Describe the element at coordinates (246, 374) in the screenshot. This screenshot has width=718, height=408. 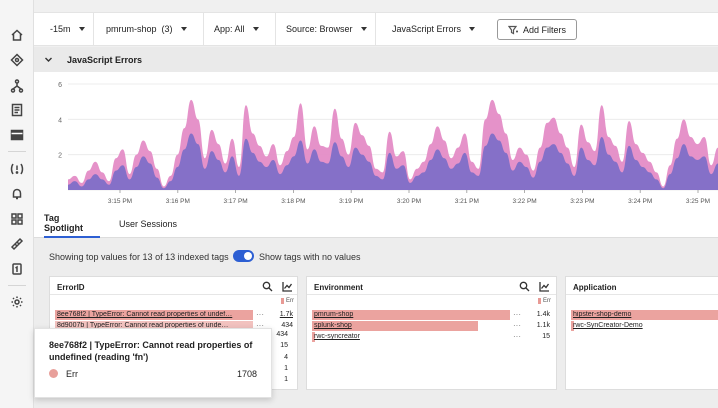
I see `tooltip-value: 1708` at that location.